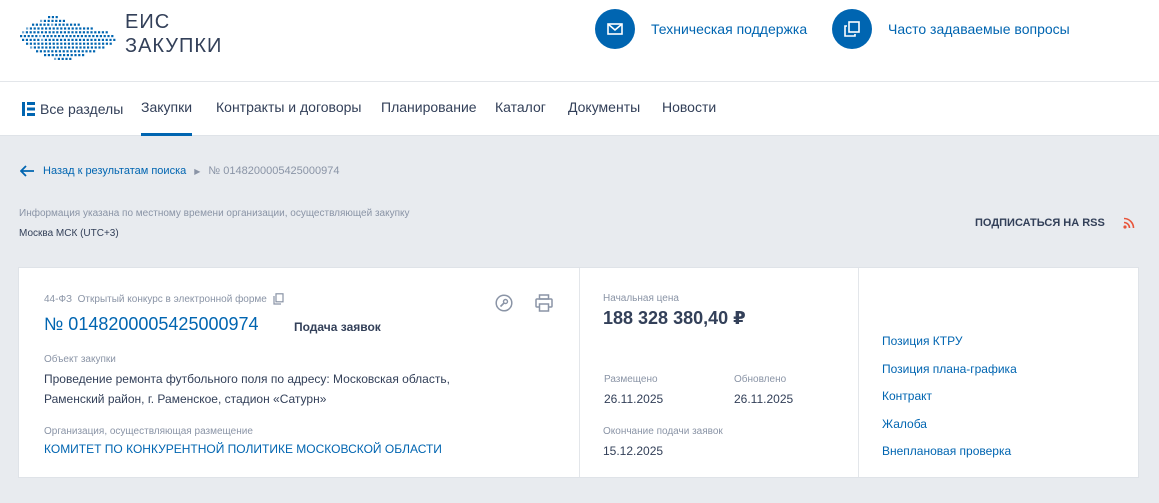 This screenshot has height=503, width=1159. What do you see at coordinates (274, 171) in the screenshot?
I see `breadcrumb-current: № 0148200005425000974` at bounding box center [274, 171].